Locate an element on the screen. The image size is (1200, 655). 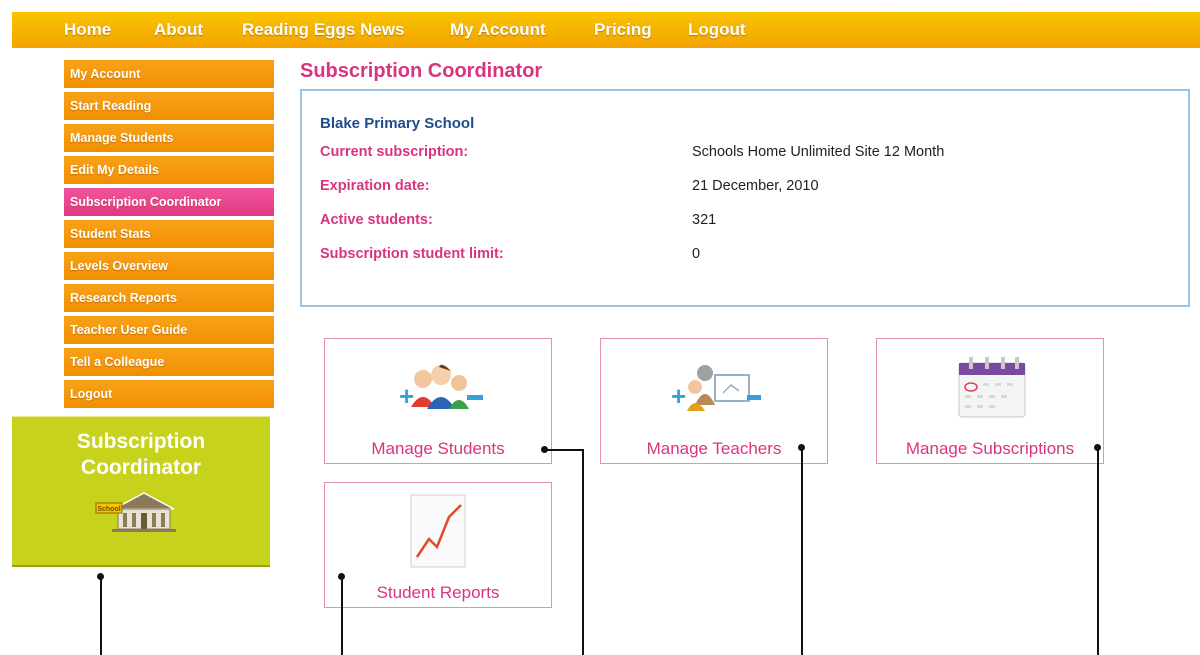
sidebar-item-subscription-coordinator: Subscription Coordinator is located at coordinates (169, 202).